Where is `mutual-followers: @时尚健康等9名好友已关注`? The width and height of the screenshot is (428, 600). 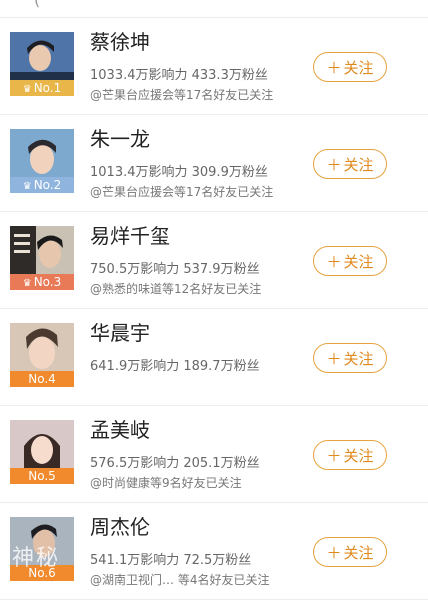 mutual-followers: @时尚健康等9名好友已关注 is located at coordinates (166, 483).